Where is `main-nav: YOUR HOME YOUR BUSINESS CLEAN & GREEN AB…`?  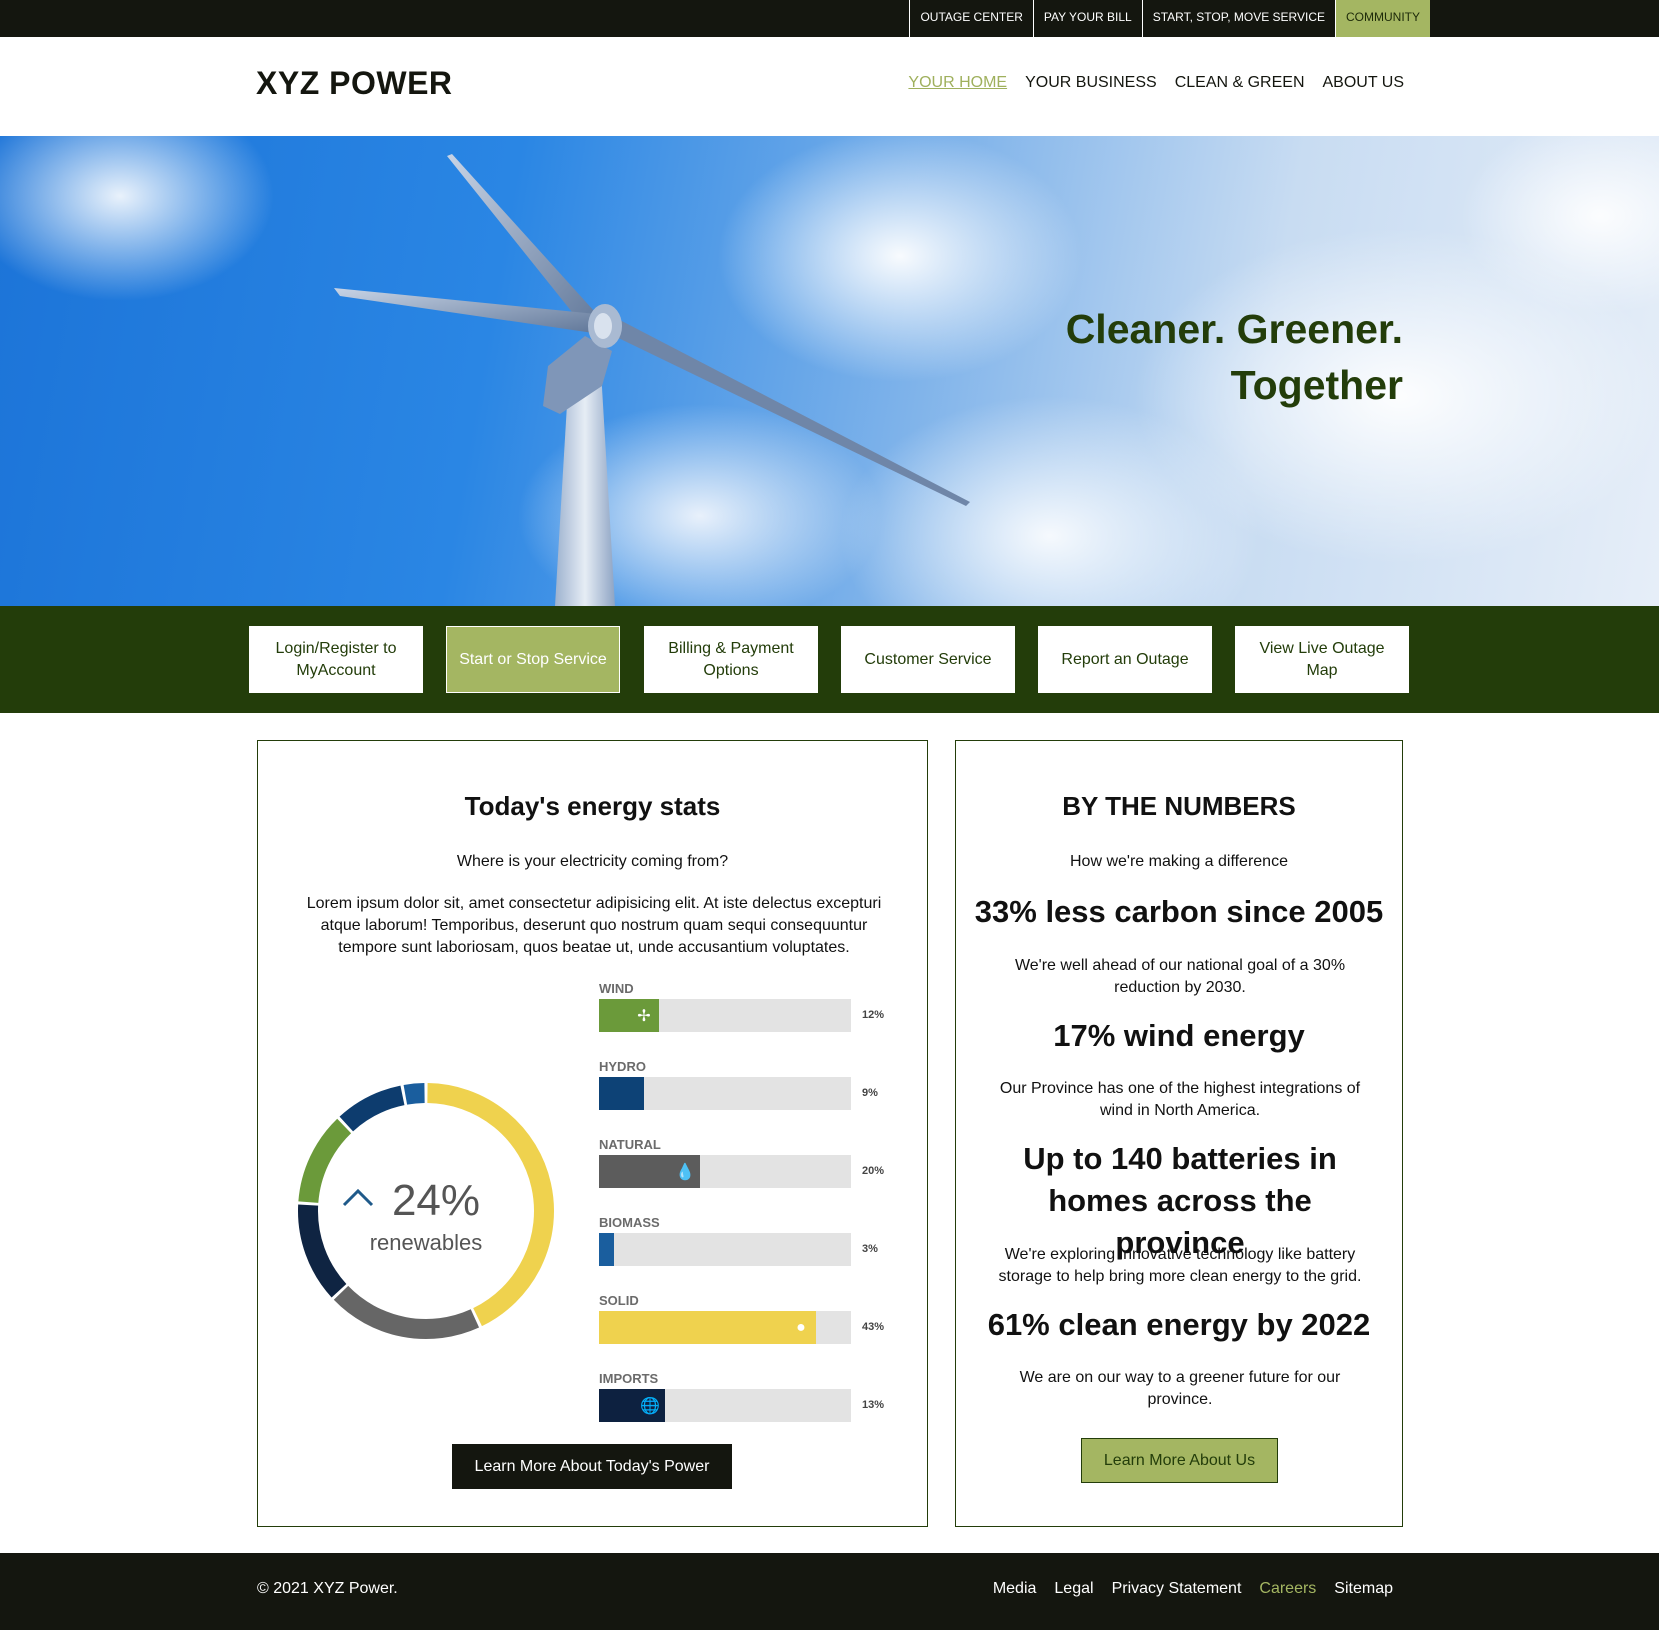
main-nav: YOUR HOME YOUR BUSINESS CLEAN & GREEN AB… is located at coordinates (1156, 83).